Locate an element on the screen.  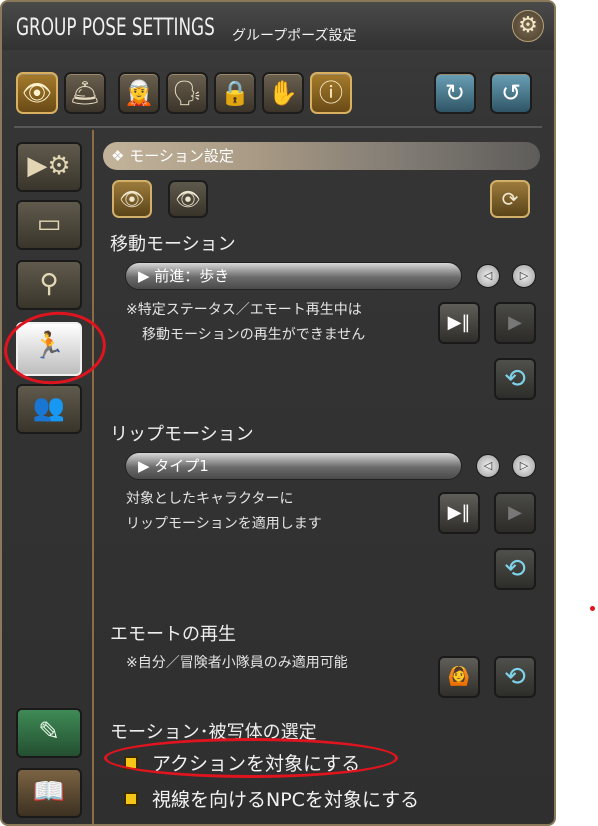
eye-icon: 👁 is located at coordinates (132, 199).